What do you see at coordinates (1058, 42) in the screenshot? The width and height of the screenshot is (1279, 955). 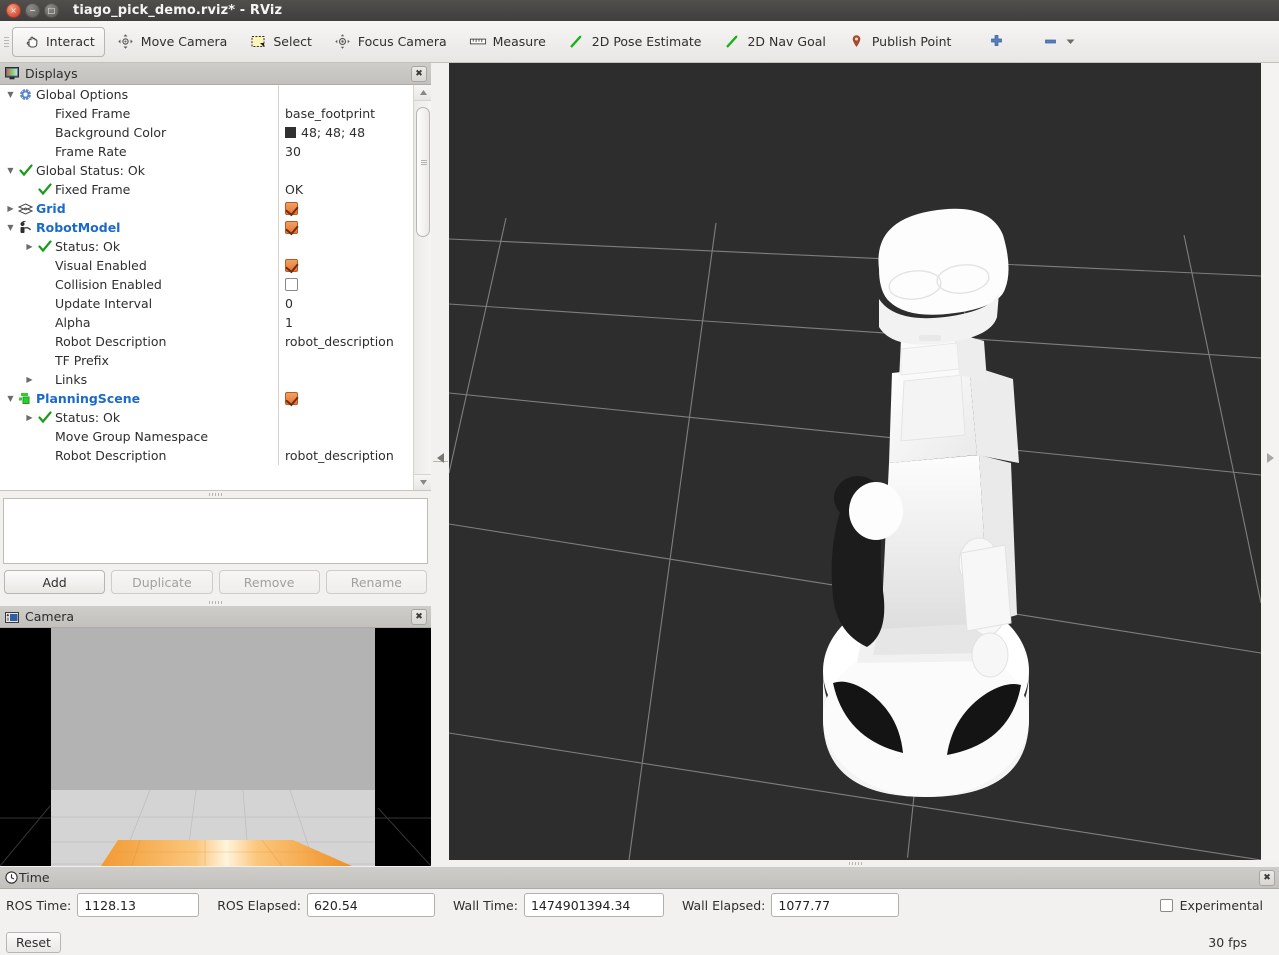 I see `remove-tool-button` at bounding box center [1058, 42].